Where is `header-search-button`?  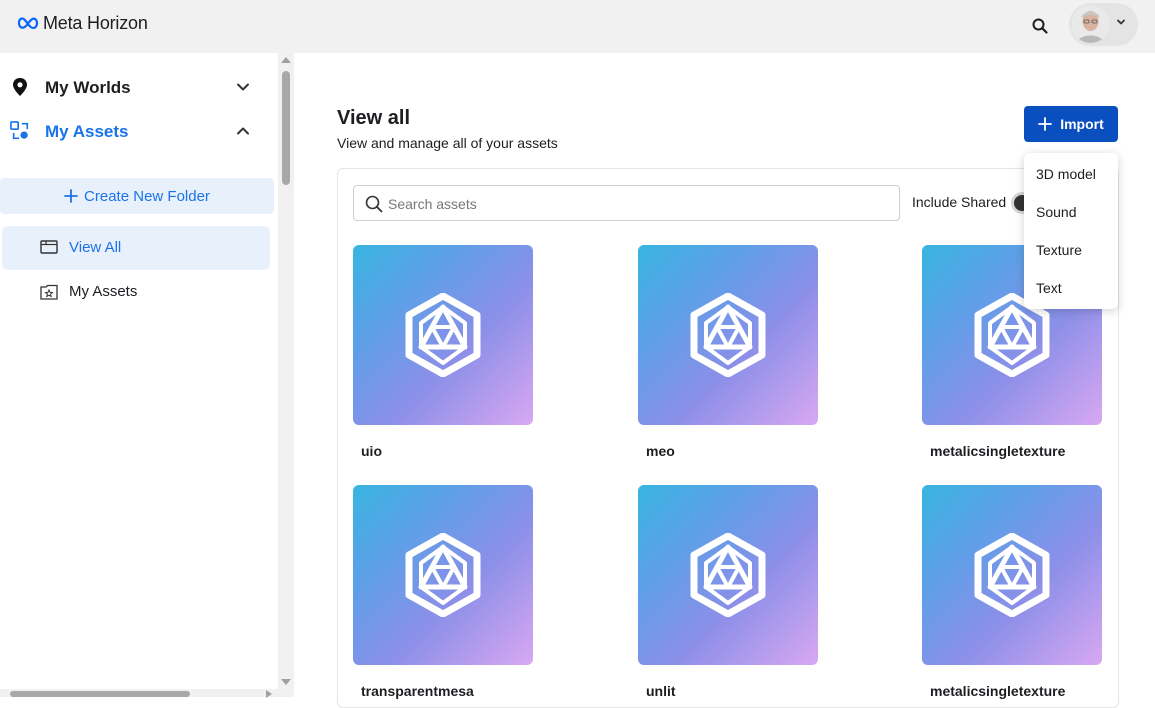
header-search-button is located at coordinates (1040, 26).